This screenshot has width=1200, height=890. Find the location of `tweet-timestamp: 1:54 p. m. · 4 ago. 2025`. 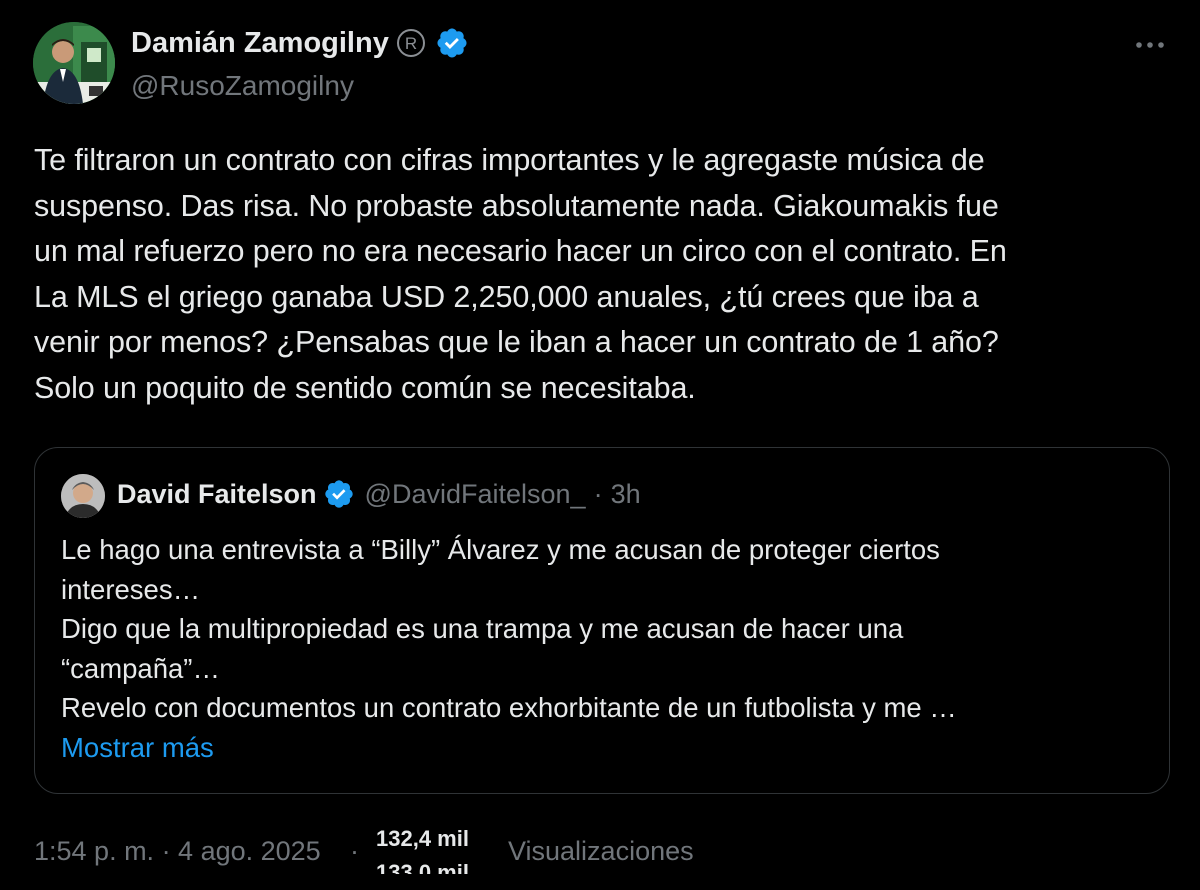

tweet-timestamp: 1:54 p. m. · 4 ago. 2025 is located at coordinates (177, 851).